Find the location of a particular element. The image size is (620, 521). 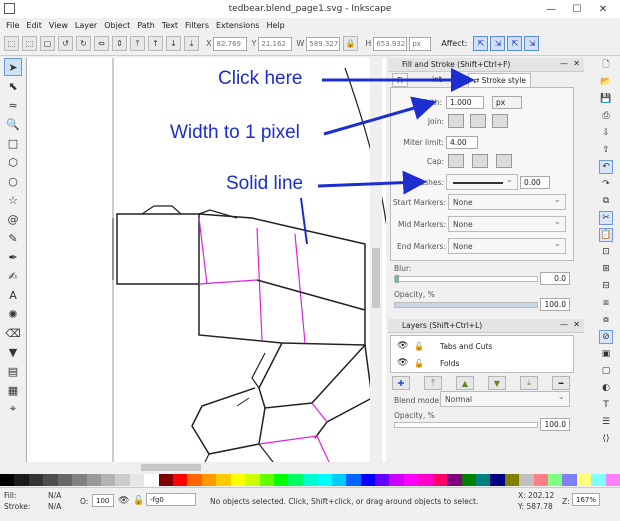

stroke-label: Stroke: is located at coordinates (17, 506).